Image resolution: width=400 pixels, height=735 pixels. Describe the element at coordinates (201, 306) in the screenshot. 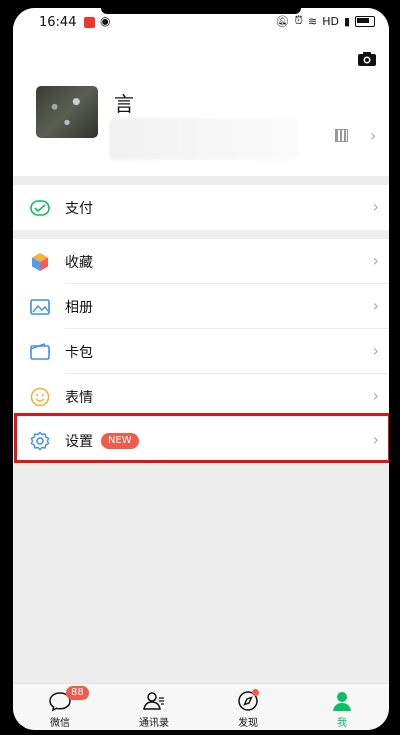

I see `menu-item-album: 相册 ›` at that location.